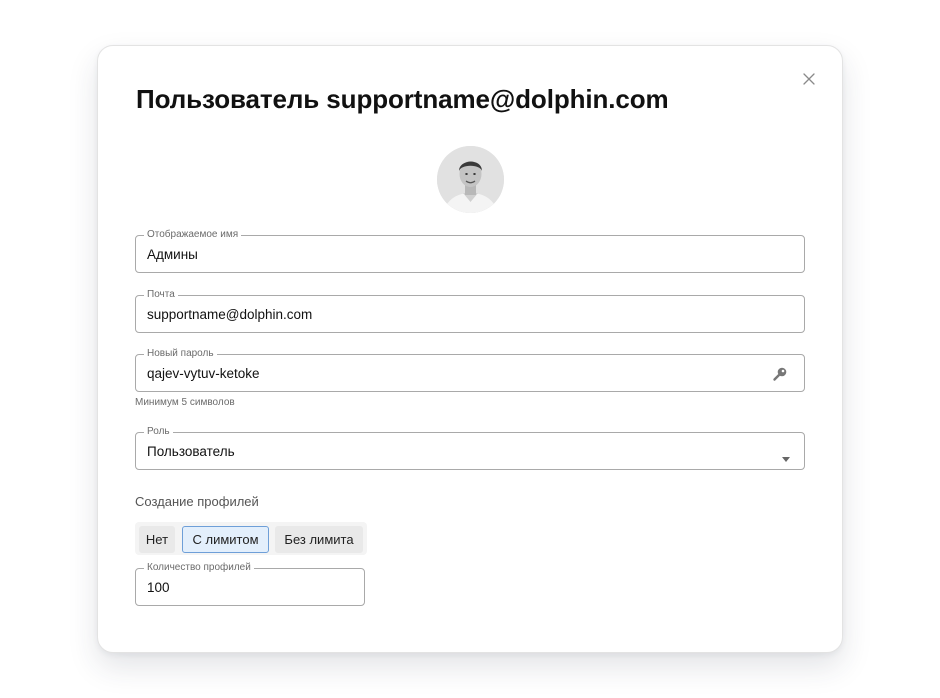 The width and height of the screenshot is (940, 698). What do you see at coordinates (402, 99) in the screenshot?
I see `modal-title: Пользователь supportname@dolphin.com` at bounding box center [402, 99].